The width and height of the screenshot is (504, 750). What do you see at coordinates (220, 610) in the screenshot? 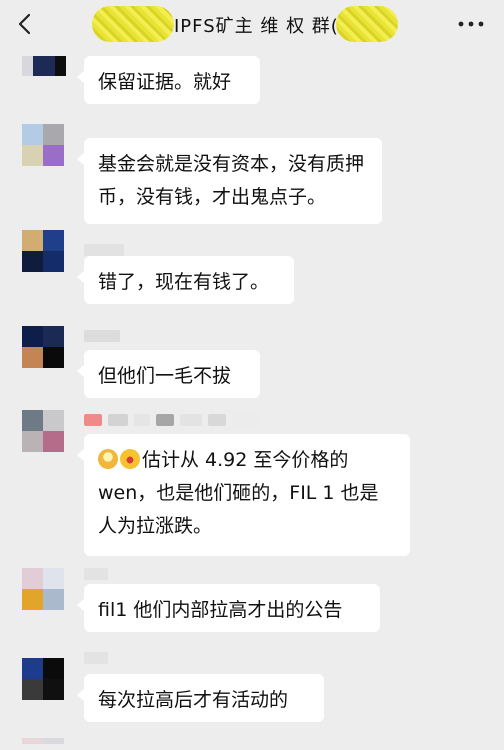
I see `message-text: fil1 他们内部拉高才出的公告` at bounding box center [220, 610].